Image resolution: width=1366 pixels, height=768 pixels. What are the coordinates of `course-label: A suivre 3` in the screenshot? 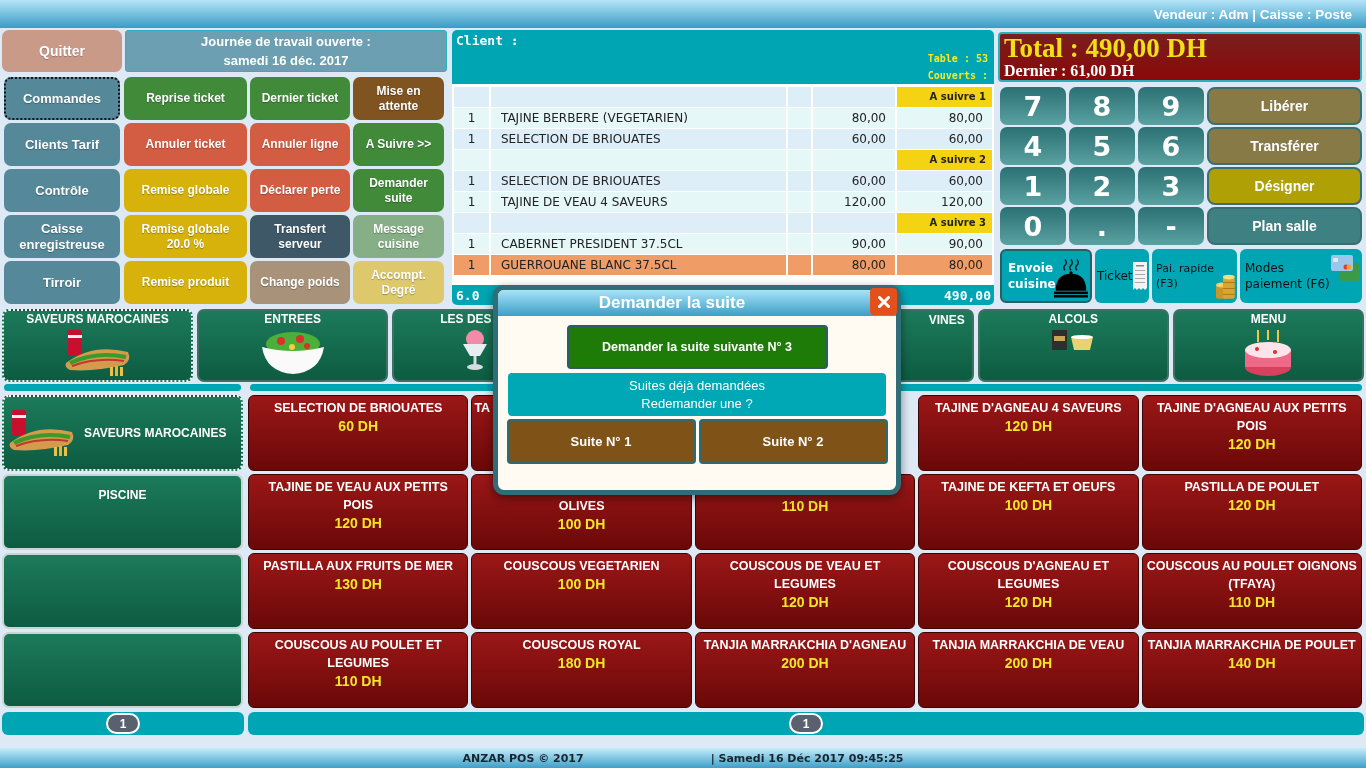 It's located at (943, 223).